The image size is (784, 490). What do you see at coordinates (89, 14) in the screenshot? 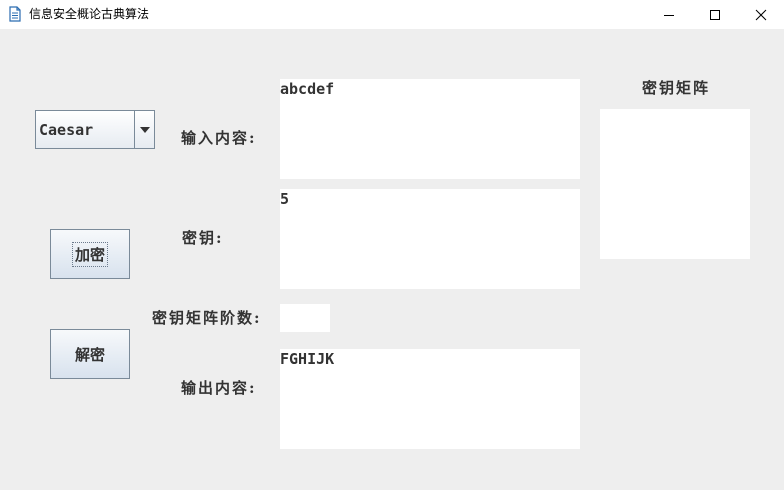
I see `window-title: 信息安全概论古典算法` at bounding box center [89, 14].